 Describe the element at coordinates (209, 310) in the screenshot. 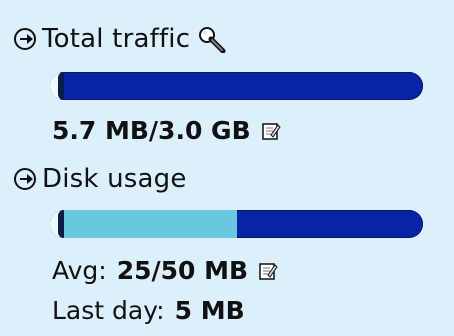

I see `last-day-value: 5 MB` at that location.